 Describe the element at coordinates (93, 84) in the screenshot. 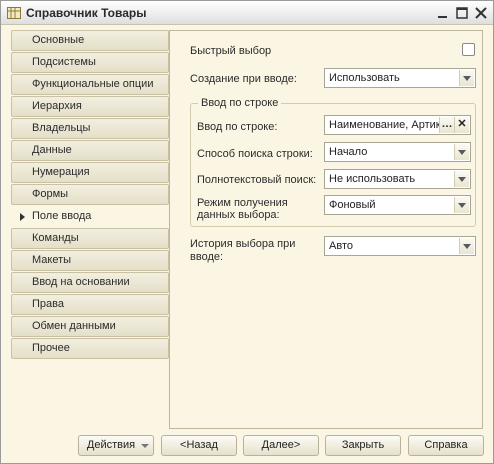

I see `tab-label: Функциональные опции` at that location.